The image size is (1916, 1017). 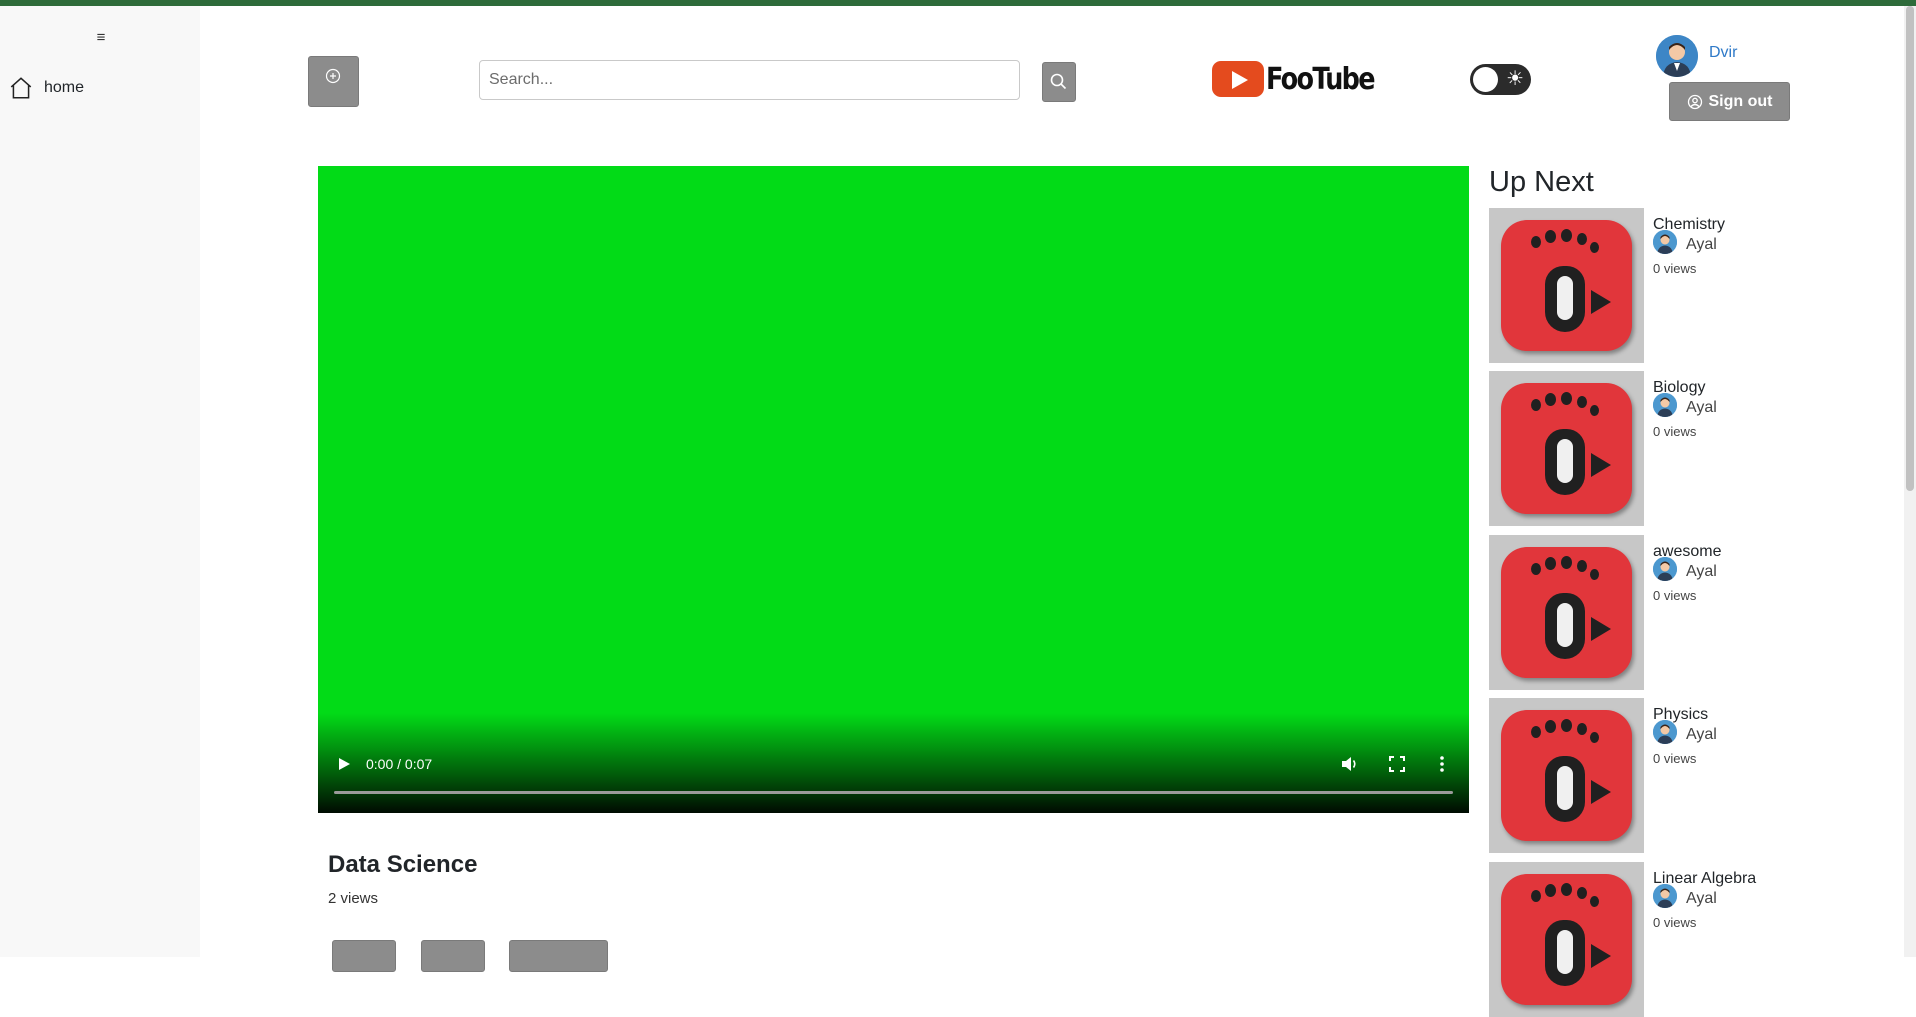 What do you see at coordinates (1654, 448) in the screenshot?
I see `up-next-item: Biology Ayal 0 views` at bounding box center [1654, 448].